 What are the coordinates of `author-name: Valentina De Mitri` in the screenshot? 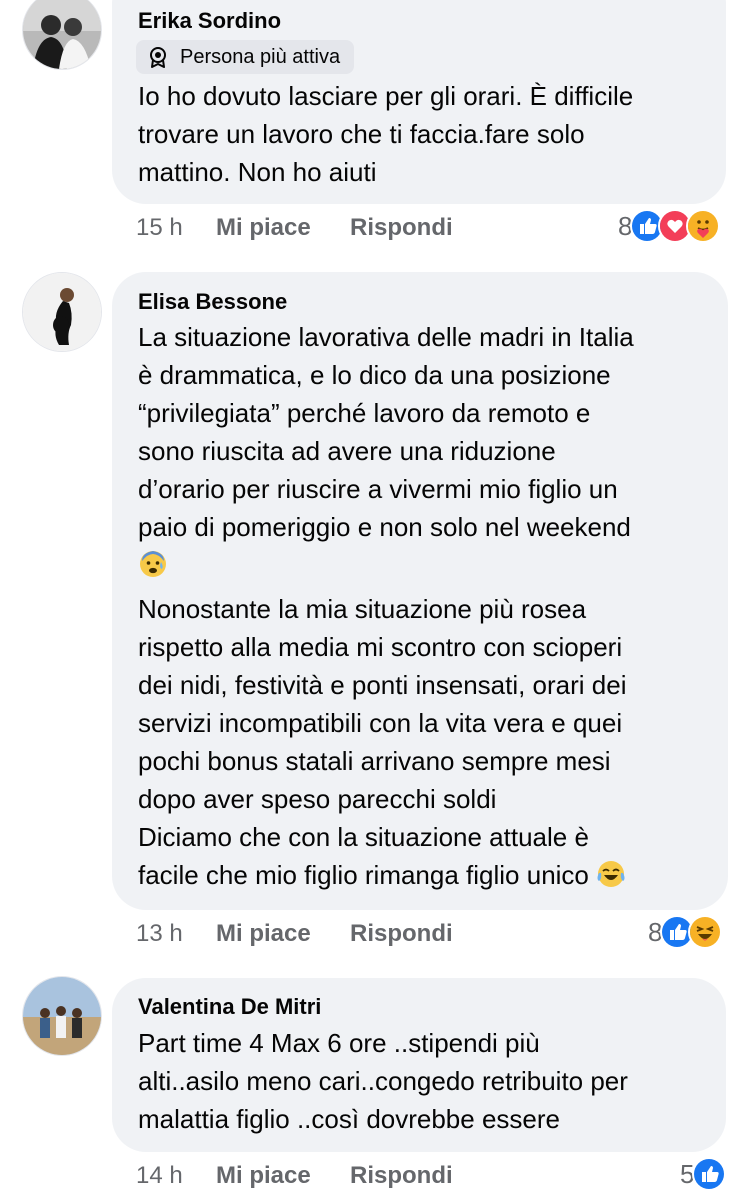 It's located at (229, 1007).